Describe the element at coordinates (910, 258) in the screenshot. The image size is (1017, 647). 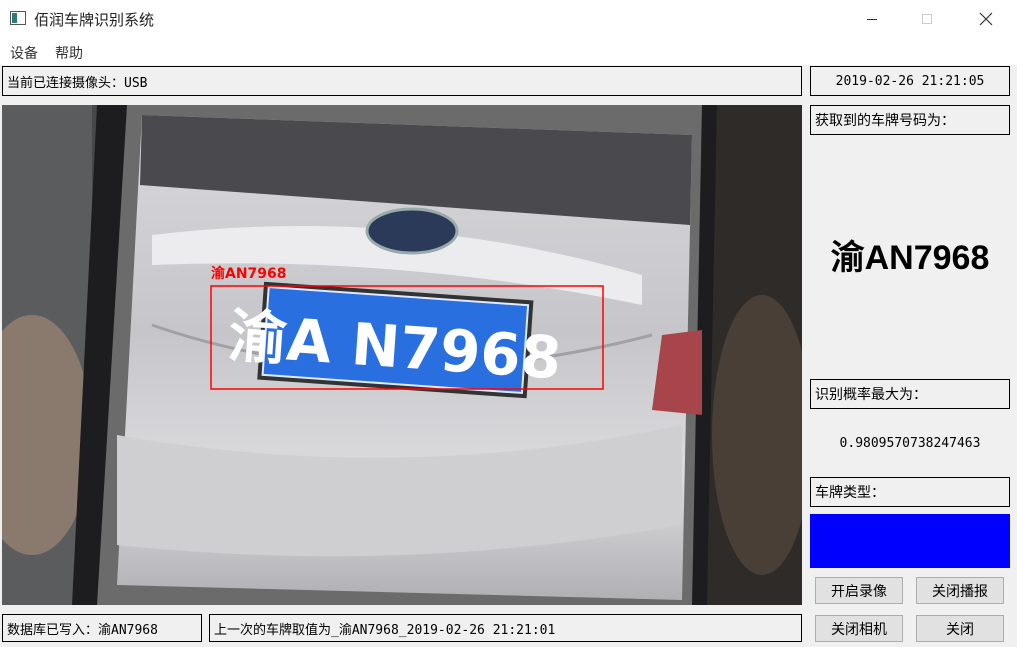
I see `plate-result: 渝AN7968` at that location.